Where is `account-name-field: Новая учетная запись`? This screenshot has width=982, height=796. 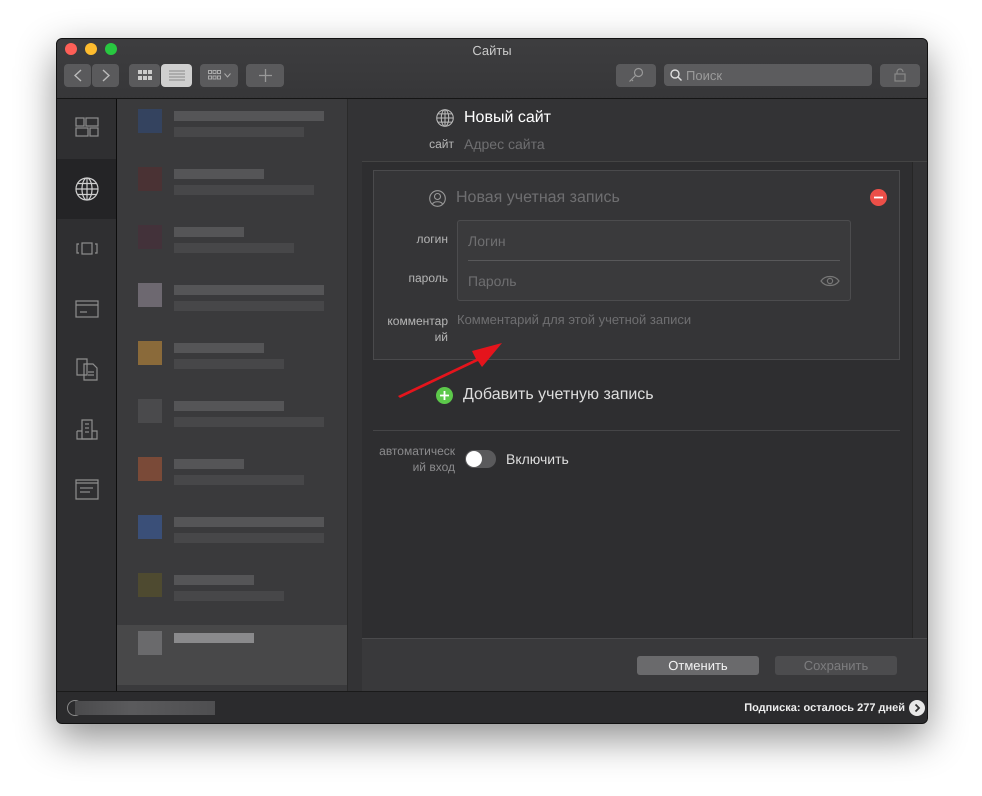 account-name-field: Новая учетная запись is located at coordinates (606, 198).